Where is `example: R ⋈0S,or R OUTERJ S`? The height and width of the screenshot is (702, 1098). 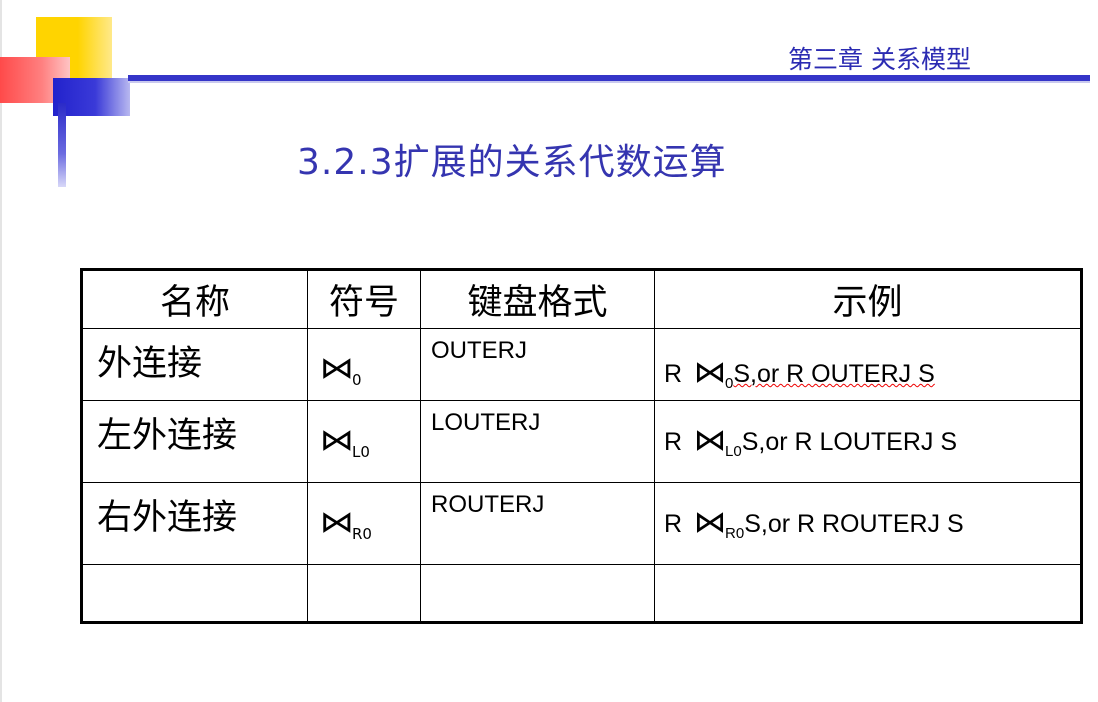
example: R ⋈0S,or R OUTERJ S is located at coordinates (867, 360).